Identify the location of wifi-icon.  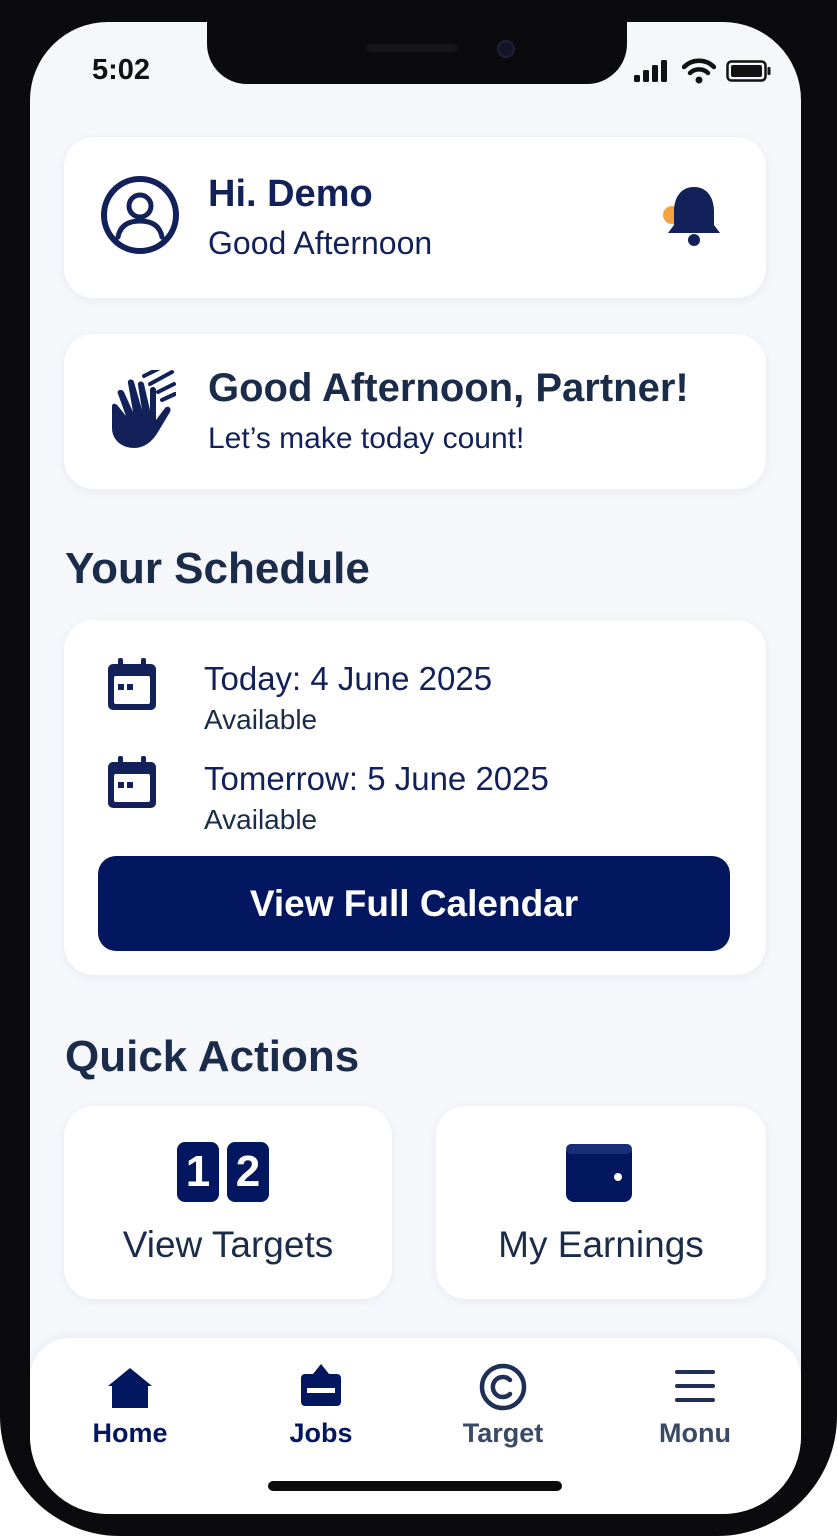
(699, 71).